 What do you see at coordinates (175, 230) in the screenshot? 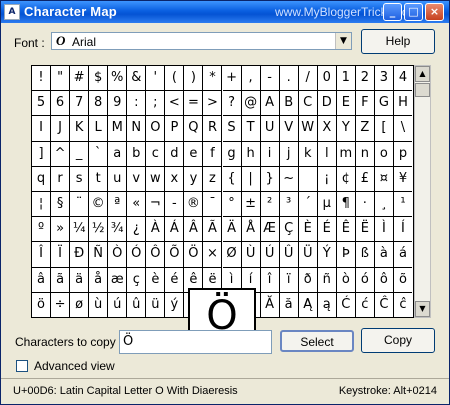
I see `char-cell: Á` at bounding box center [175, 230].